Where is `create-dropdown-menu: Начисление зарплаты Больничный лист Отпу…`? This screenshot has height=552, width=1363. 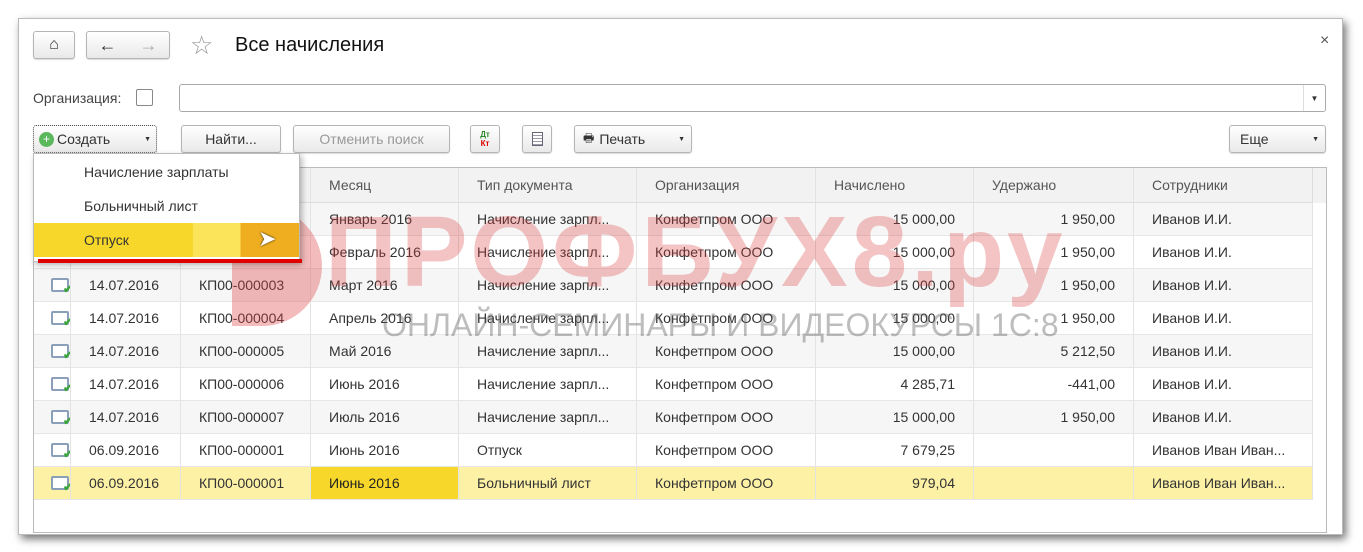 create-dropdown-menu: Начисление зарплаты Больничный лист Отпу… is located at coordinates (166, 207).